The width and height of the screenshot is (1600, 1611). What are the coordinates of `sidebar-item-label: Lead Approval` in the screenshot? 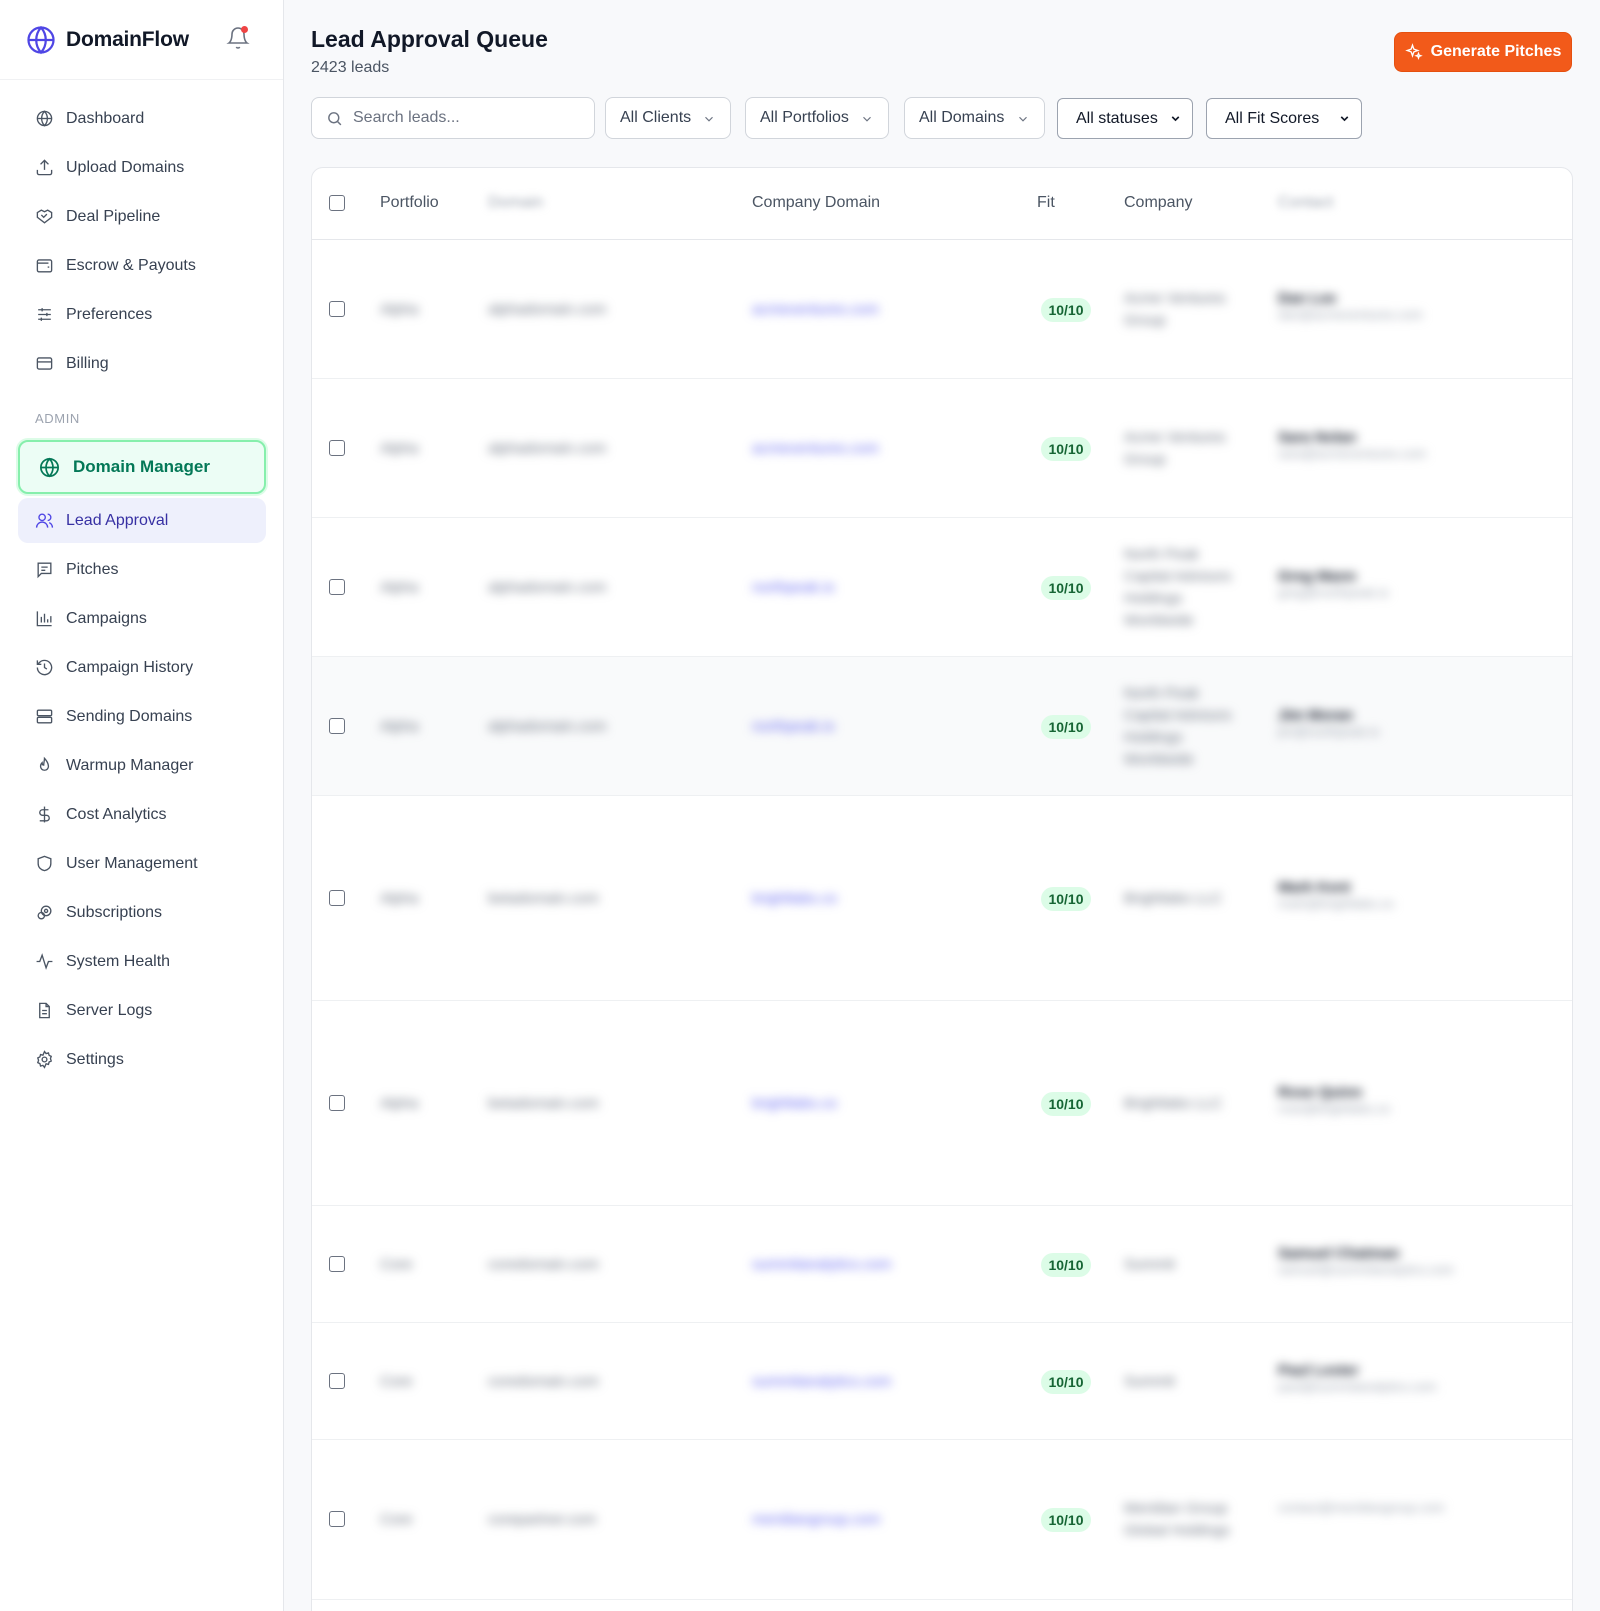 It's located at (117, 520).